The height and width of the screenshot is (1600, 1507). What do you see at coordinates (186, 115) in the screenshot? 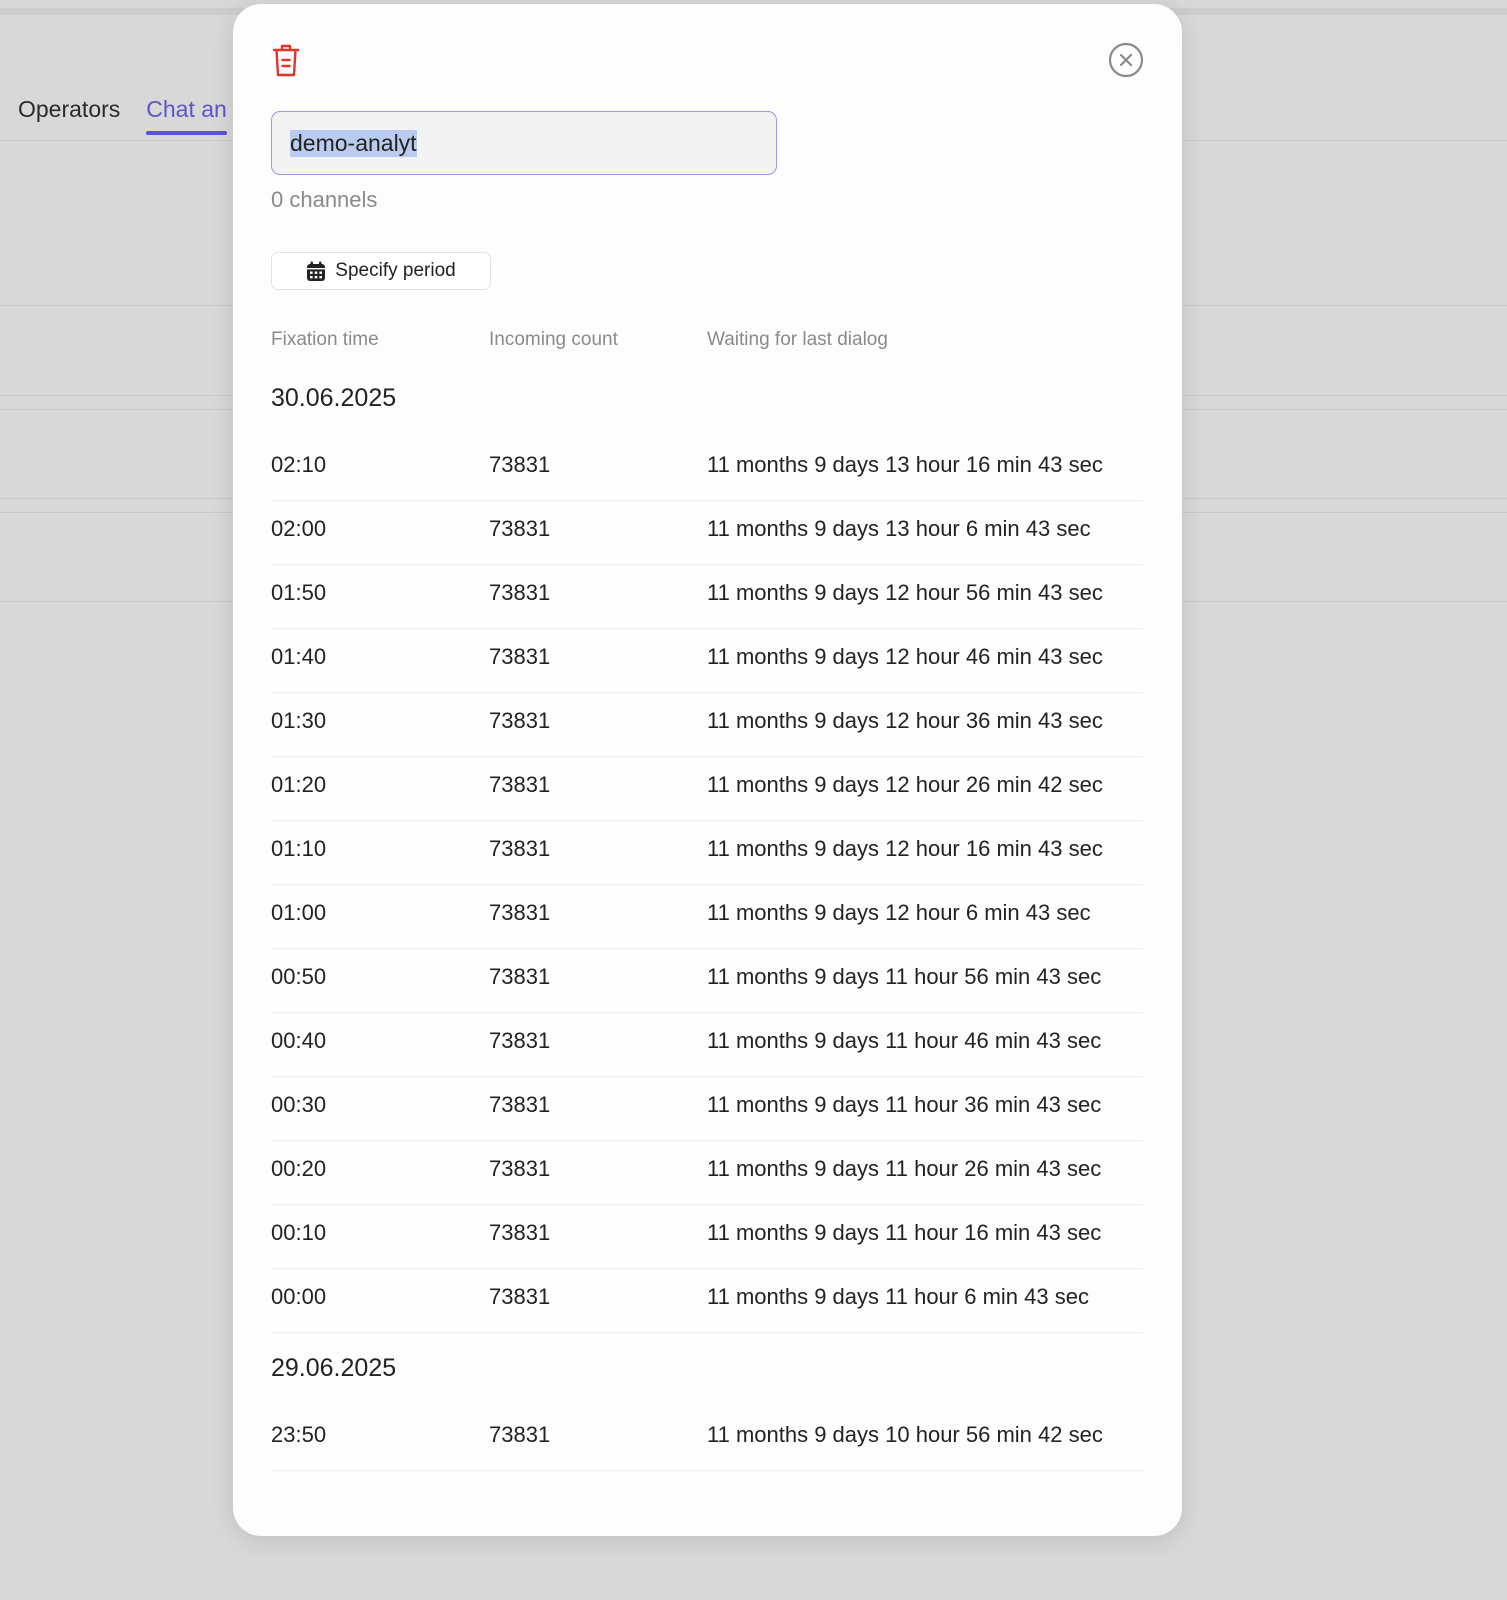
I see `tab-chat-analytics: Chat an` at bounding box center [186, 115].